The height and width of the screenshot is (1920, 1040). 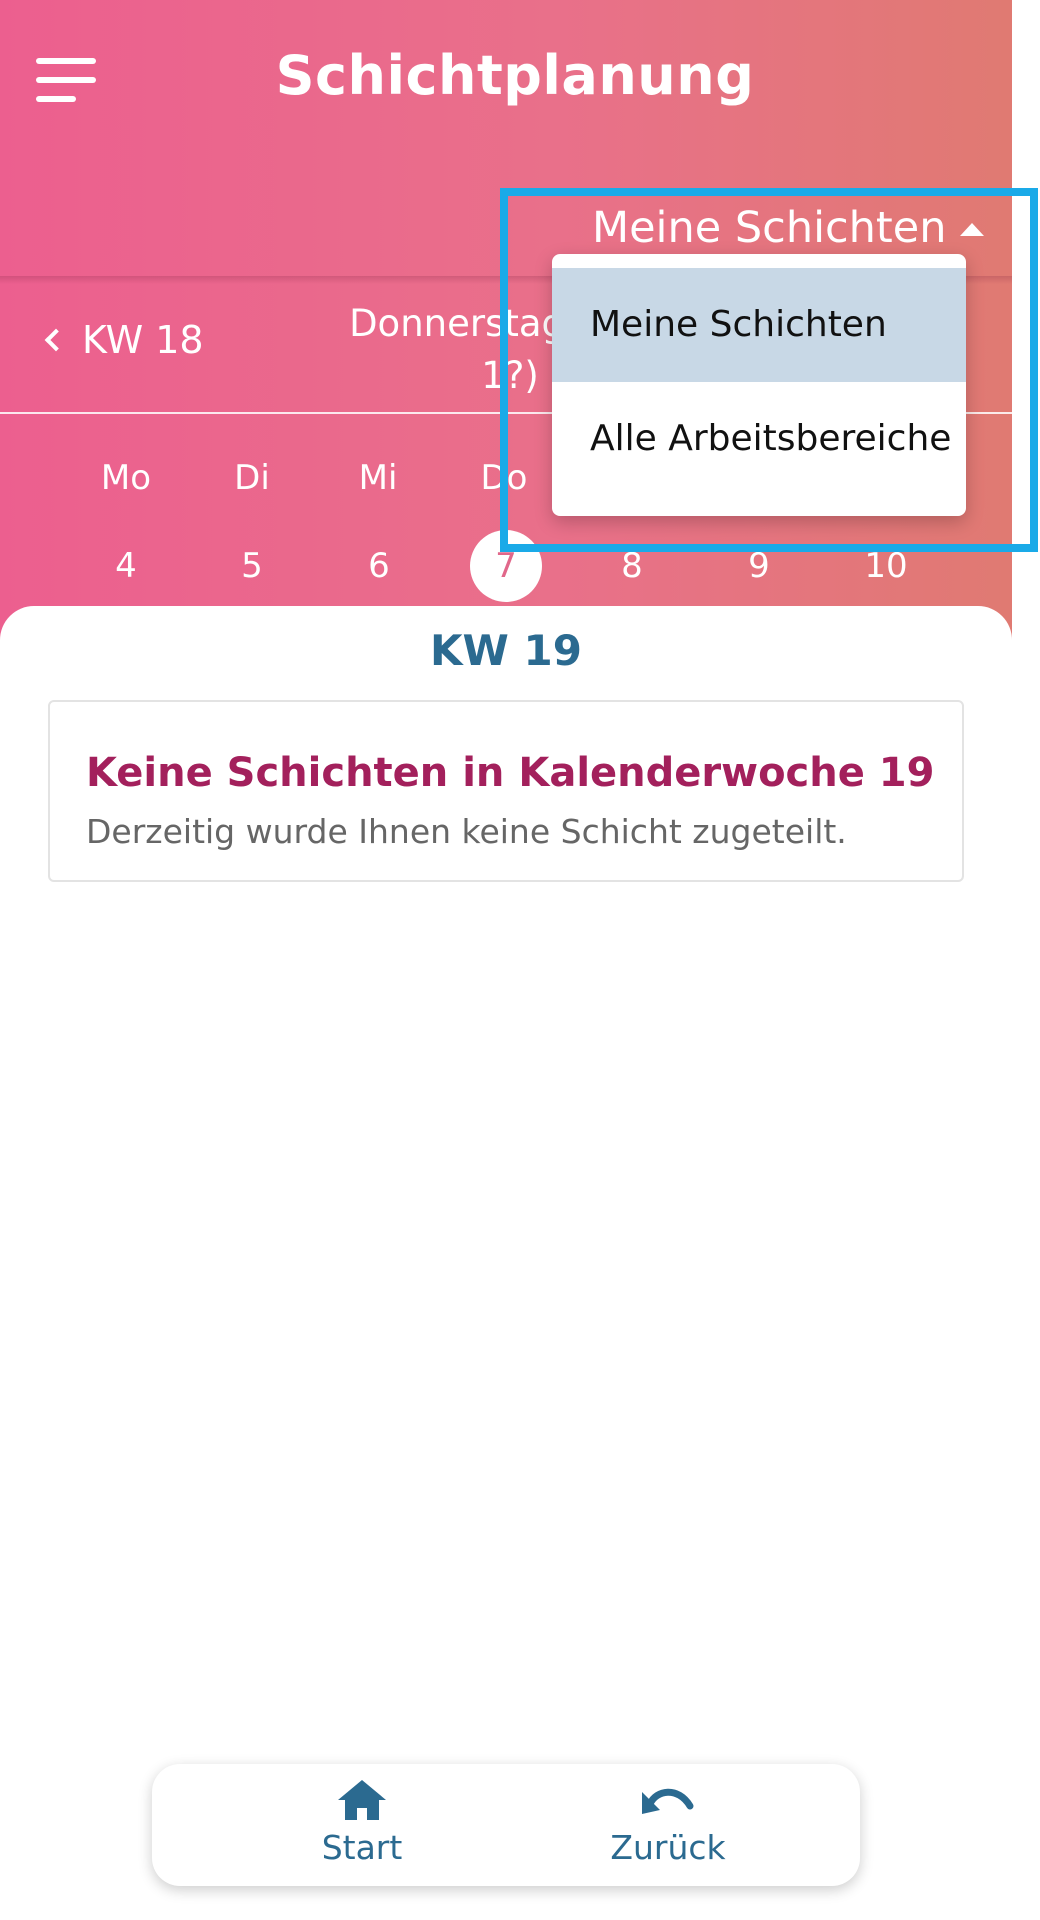 What do you see at coordinates (362, 1847) in the screenshot?
I see `start-label: Start` at bounding box center [362, 1847].